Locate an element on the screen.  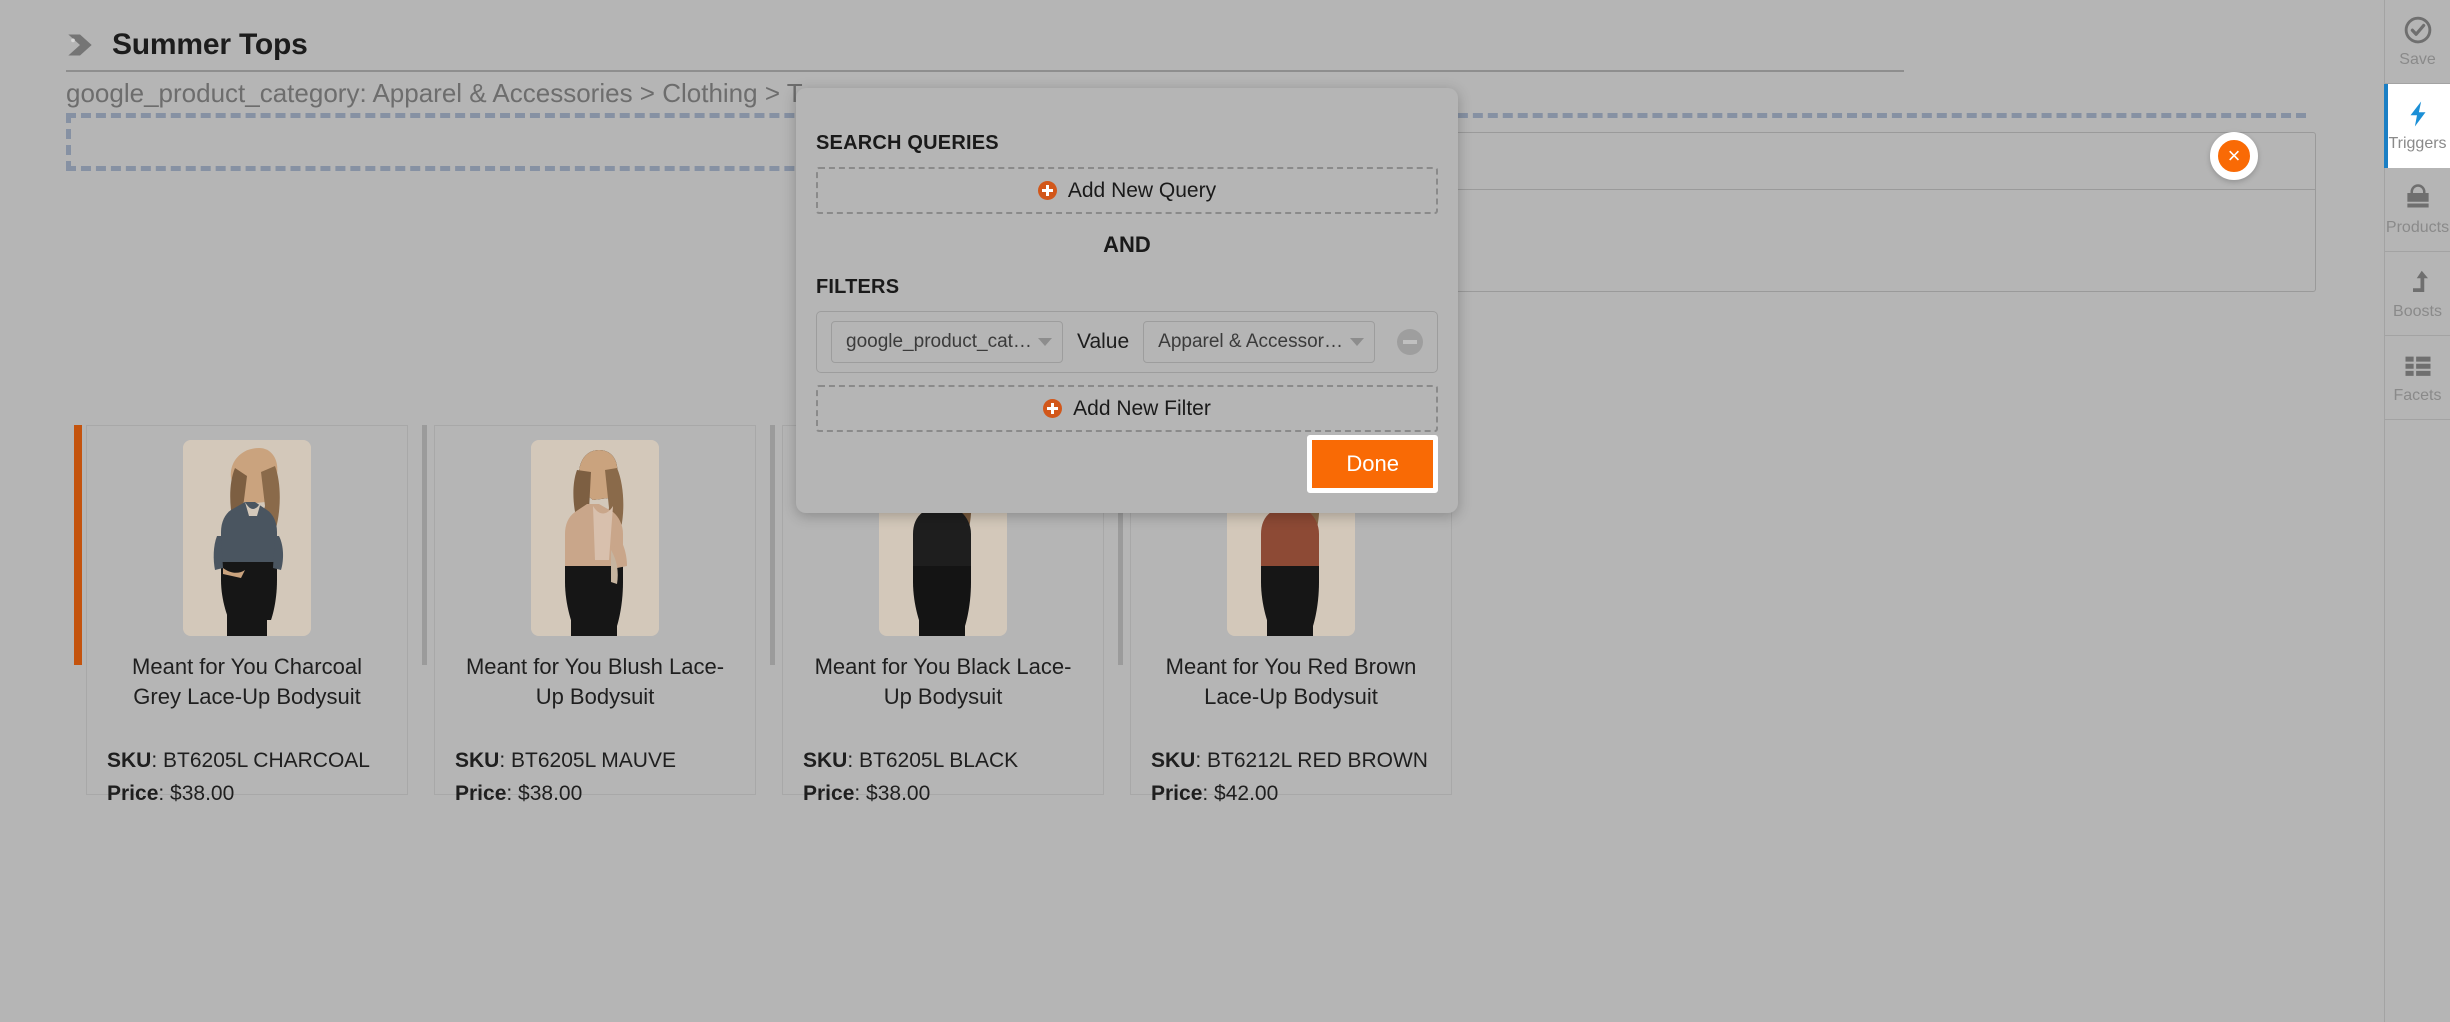
product-meta: SKU: BT6212L RED BROWN Price: $42.00 is located at coordinates (1289, 777).